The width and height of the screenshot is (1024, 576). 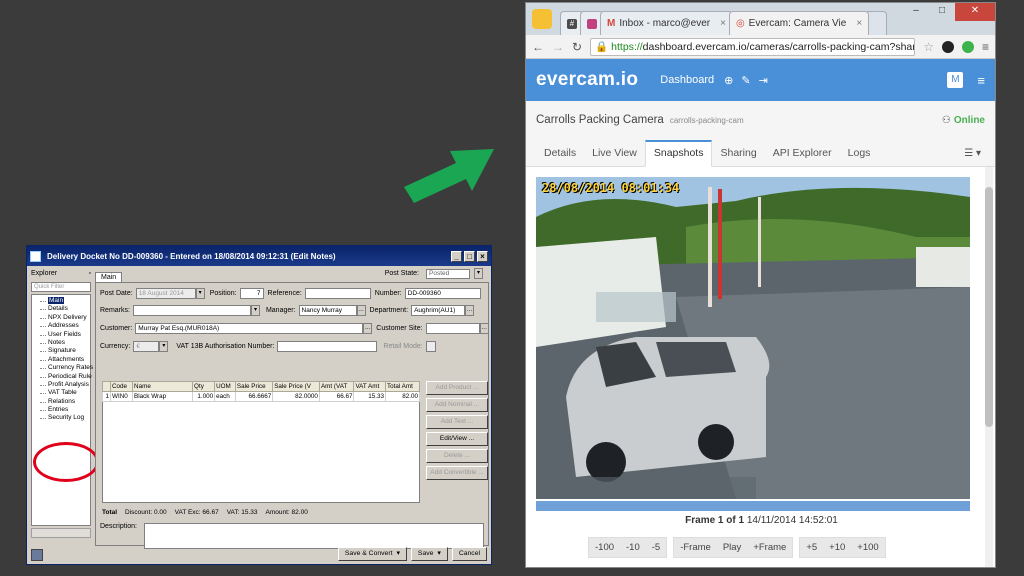 I want to click on tree-item-main: Main, so click(x=63, y=301).